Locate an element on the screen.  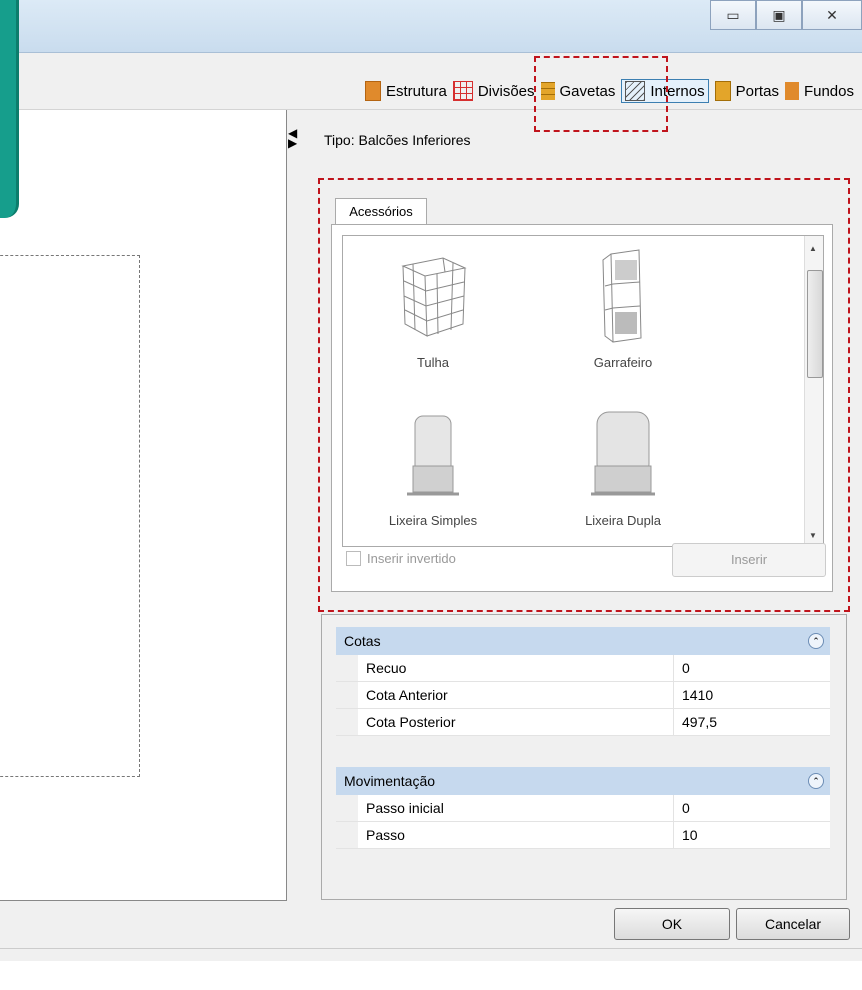
close-button: ✕ is located at coordinates (832, 15).